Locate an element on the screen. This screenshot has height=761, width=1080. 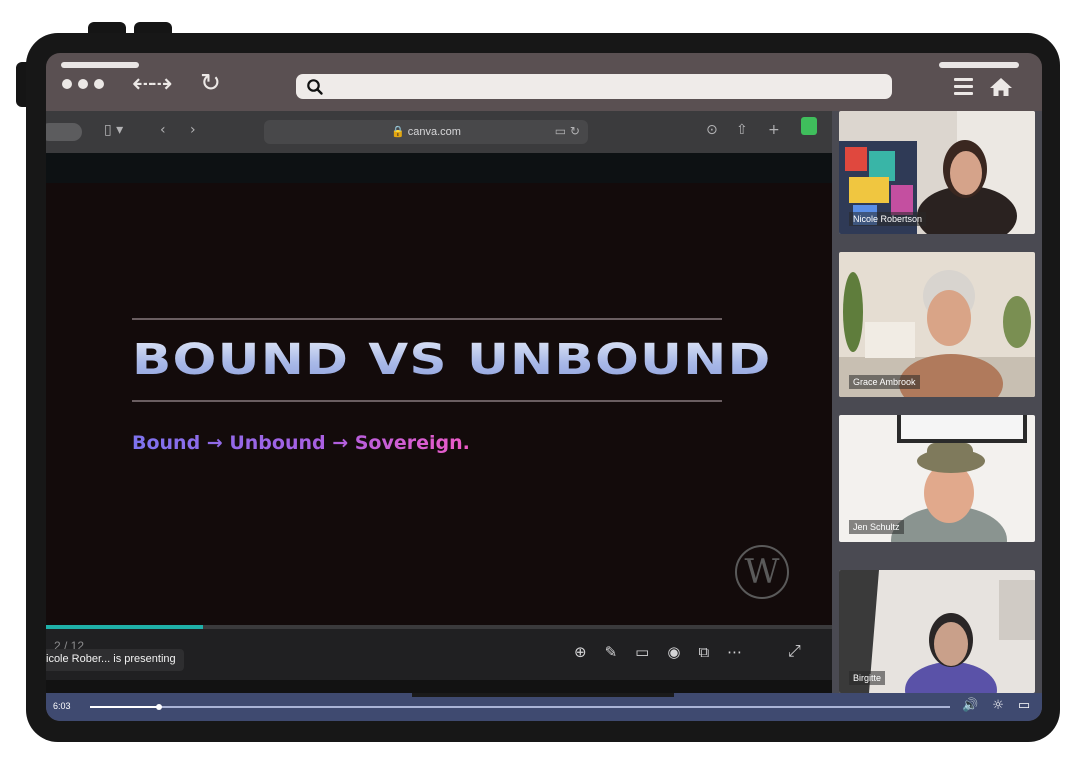
participant-name: Grace Ambrook is located at coordinates (884, 382).